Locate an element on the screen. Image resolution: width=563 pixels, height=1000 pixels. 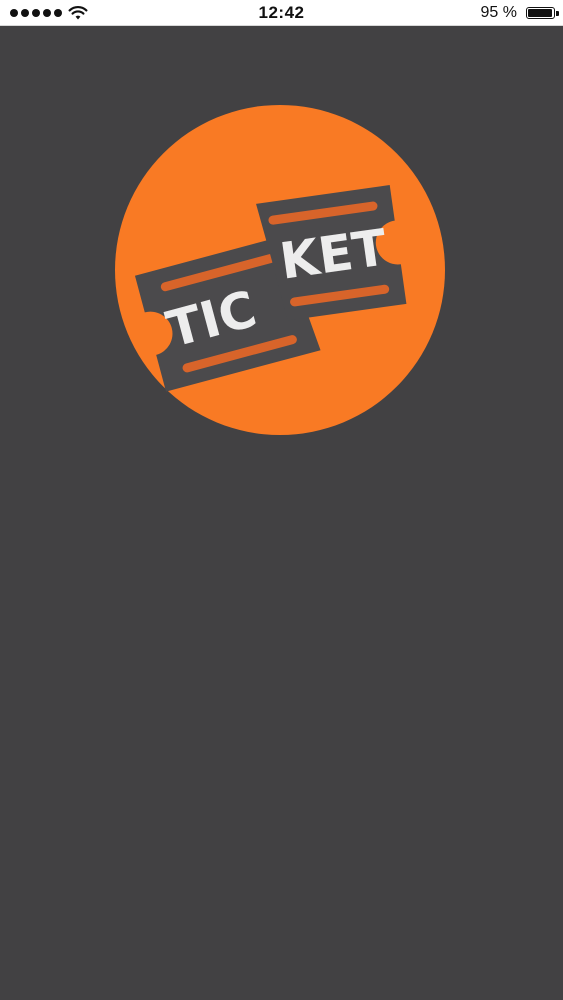
status-time: 12:42 is located at coordinates (281, 12).